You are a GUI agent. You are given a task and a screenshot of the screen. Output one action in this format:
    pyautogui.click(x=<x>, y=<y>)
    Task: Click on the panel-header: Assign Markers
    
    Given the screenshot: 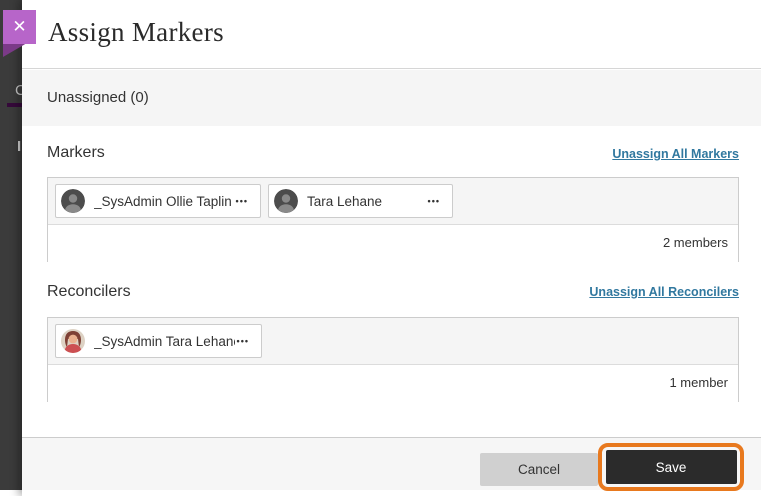 What is the action you would take?
    pyautogui.click(x=391, y=34)
    